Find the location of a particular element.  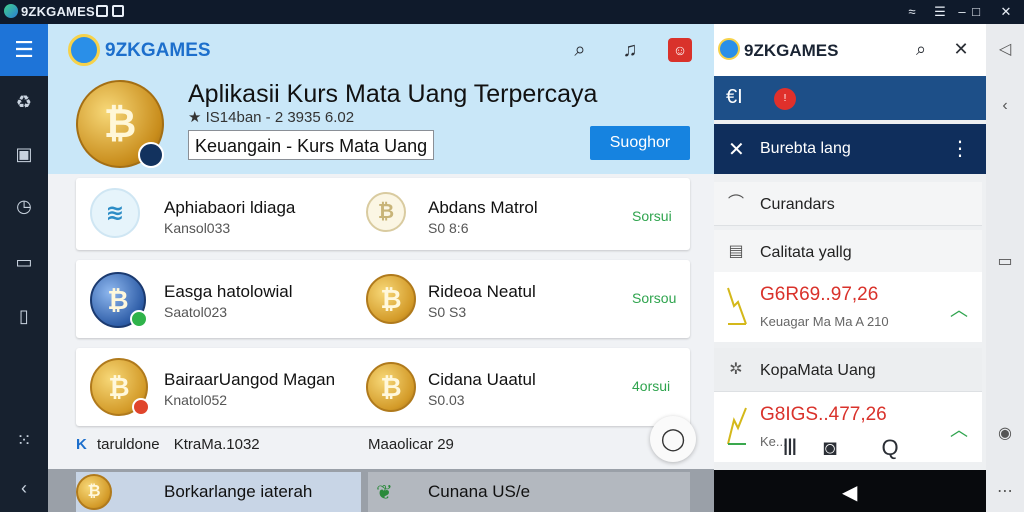

circle-icon: ◉ is located at coordinates (1005, 434).